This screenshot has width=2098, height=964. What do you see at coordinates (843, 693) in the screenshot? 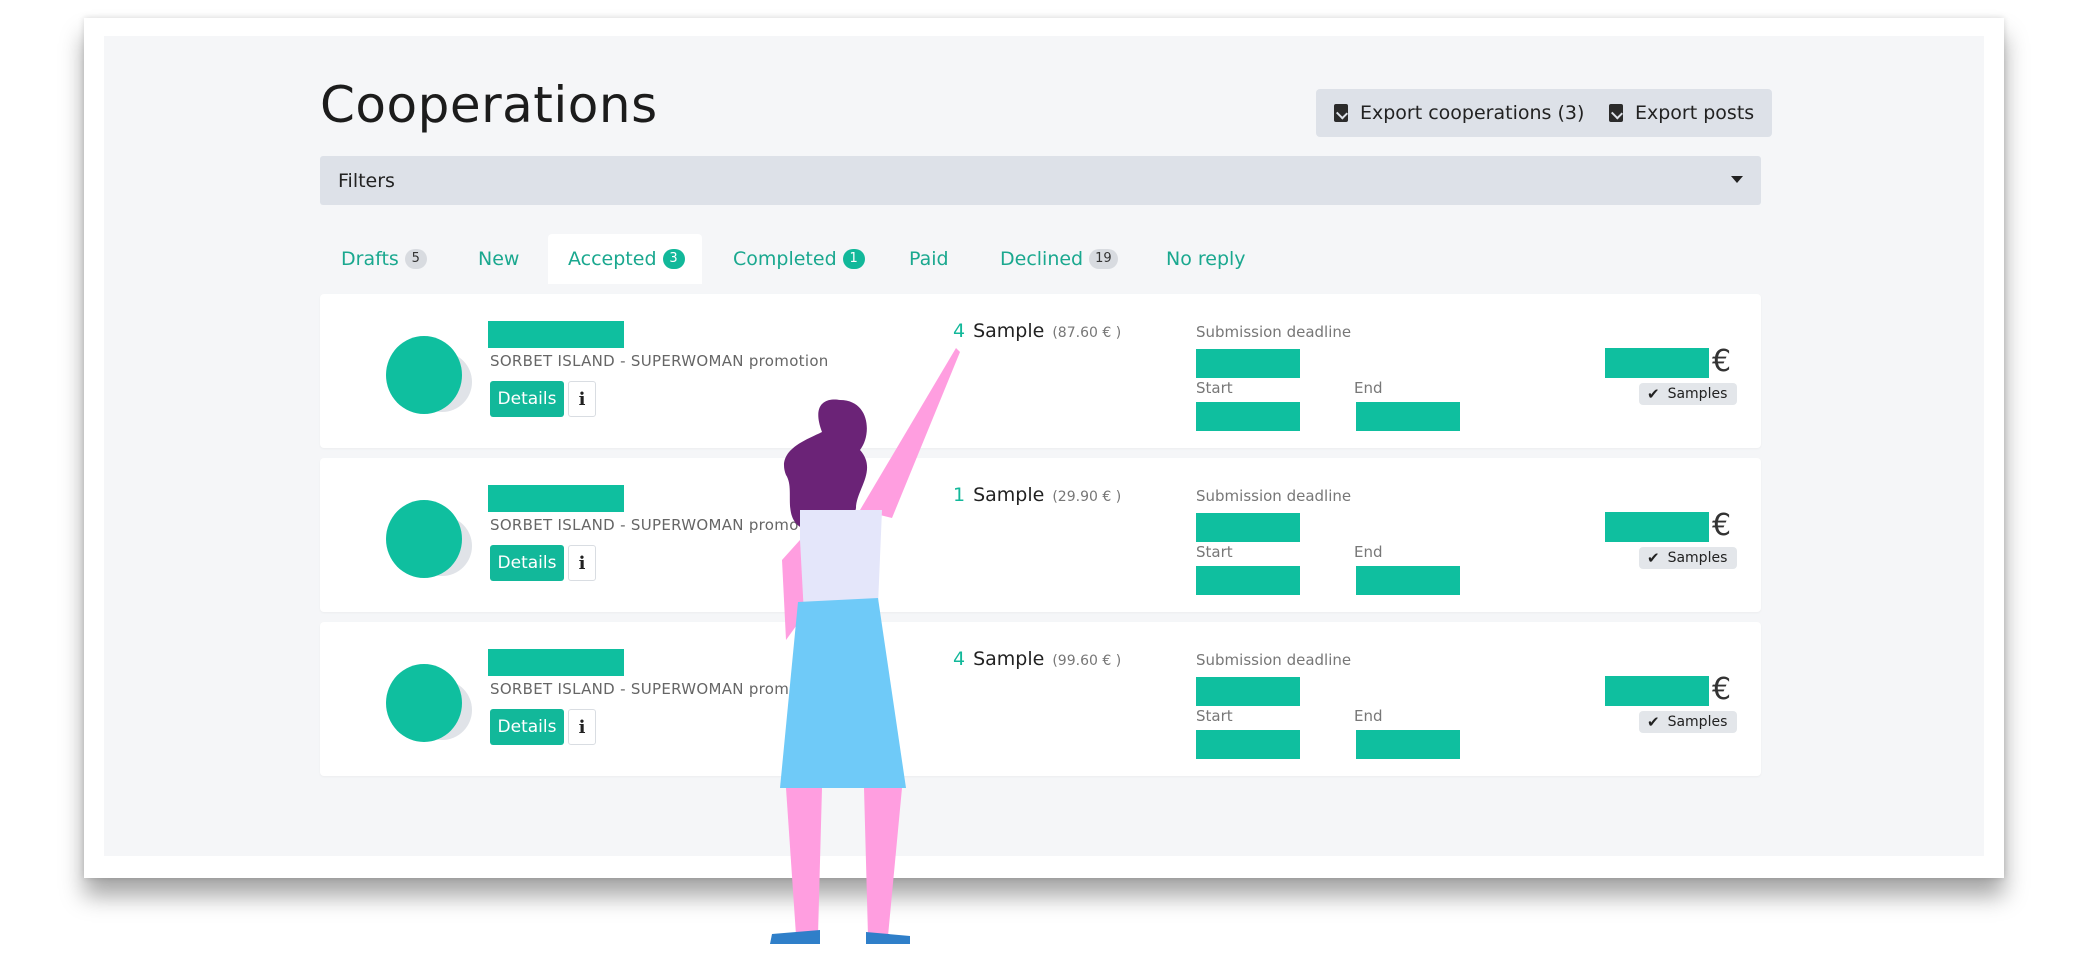
I see `skirt` at bounding box center [843, 693].